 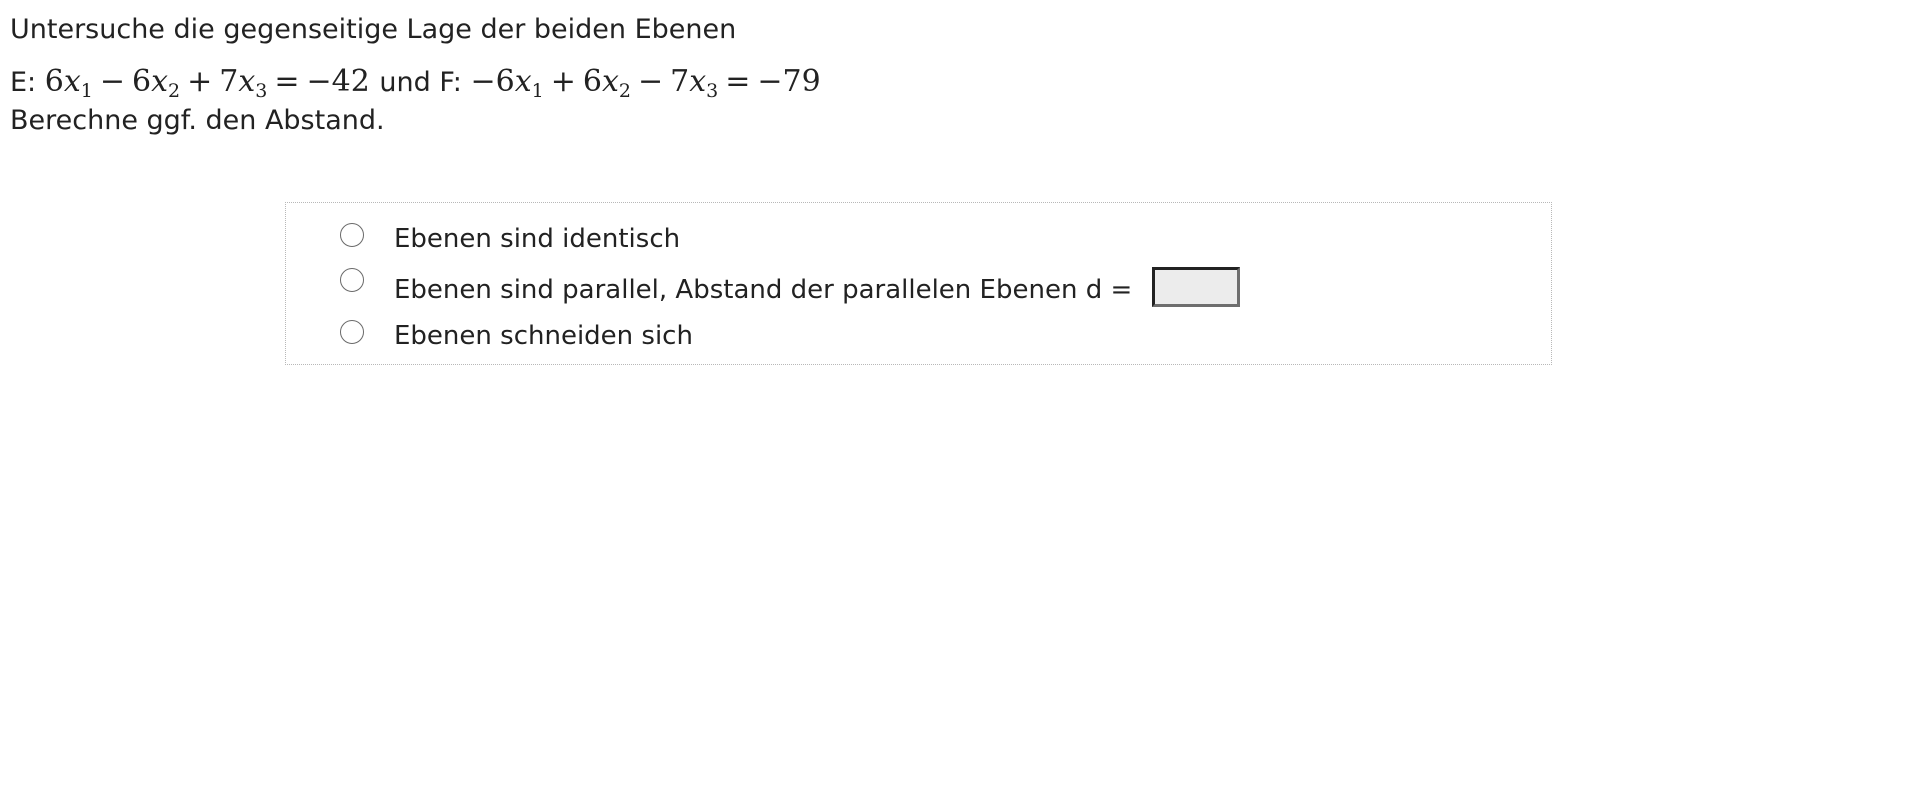 What do you see at coordinates (537, 239) in the screenshot?
I see `option-identical-label: Ebenen sind identisch` at bounding box center [537, 239].